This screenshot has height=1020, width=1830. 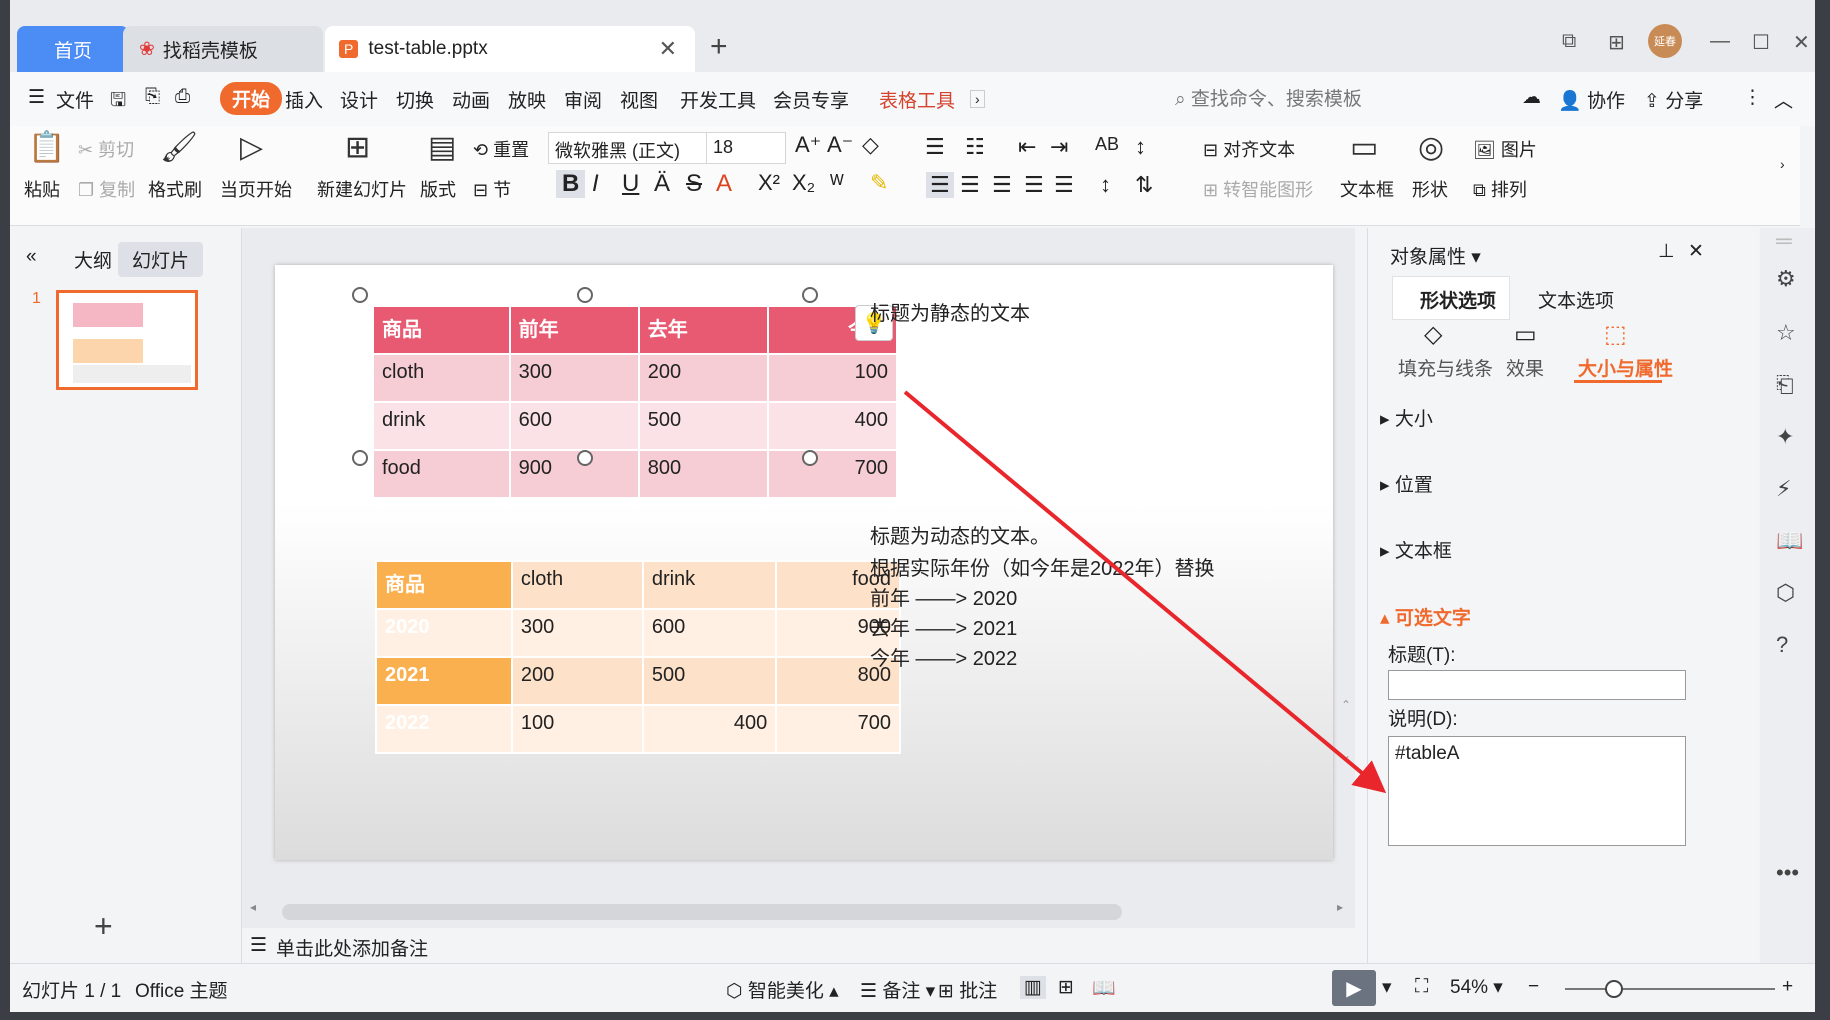 What do you see at coordinates (668, 49) in the screenshot?
I see `close-tab-icon: ✕` at bounding box center [668, 49].